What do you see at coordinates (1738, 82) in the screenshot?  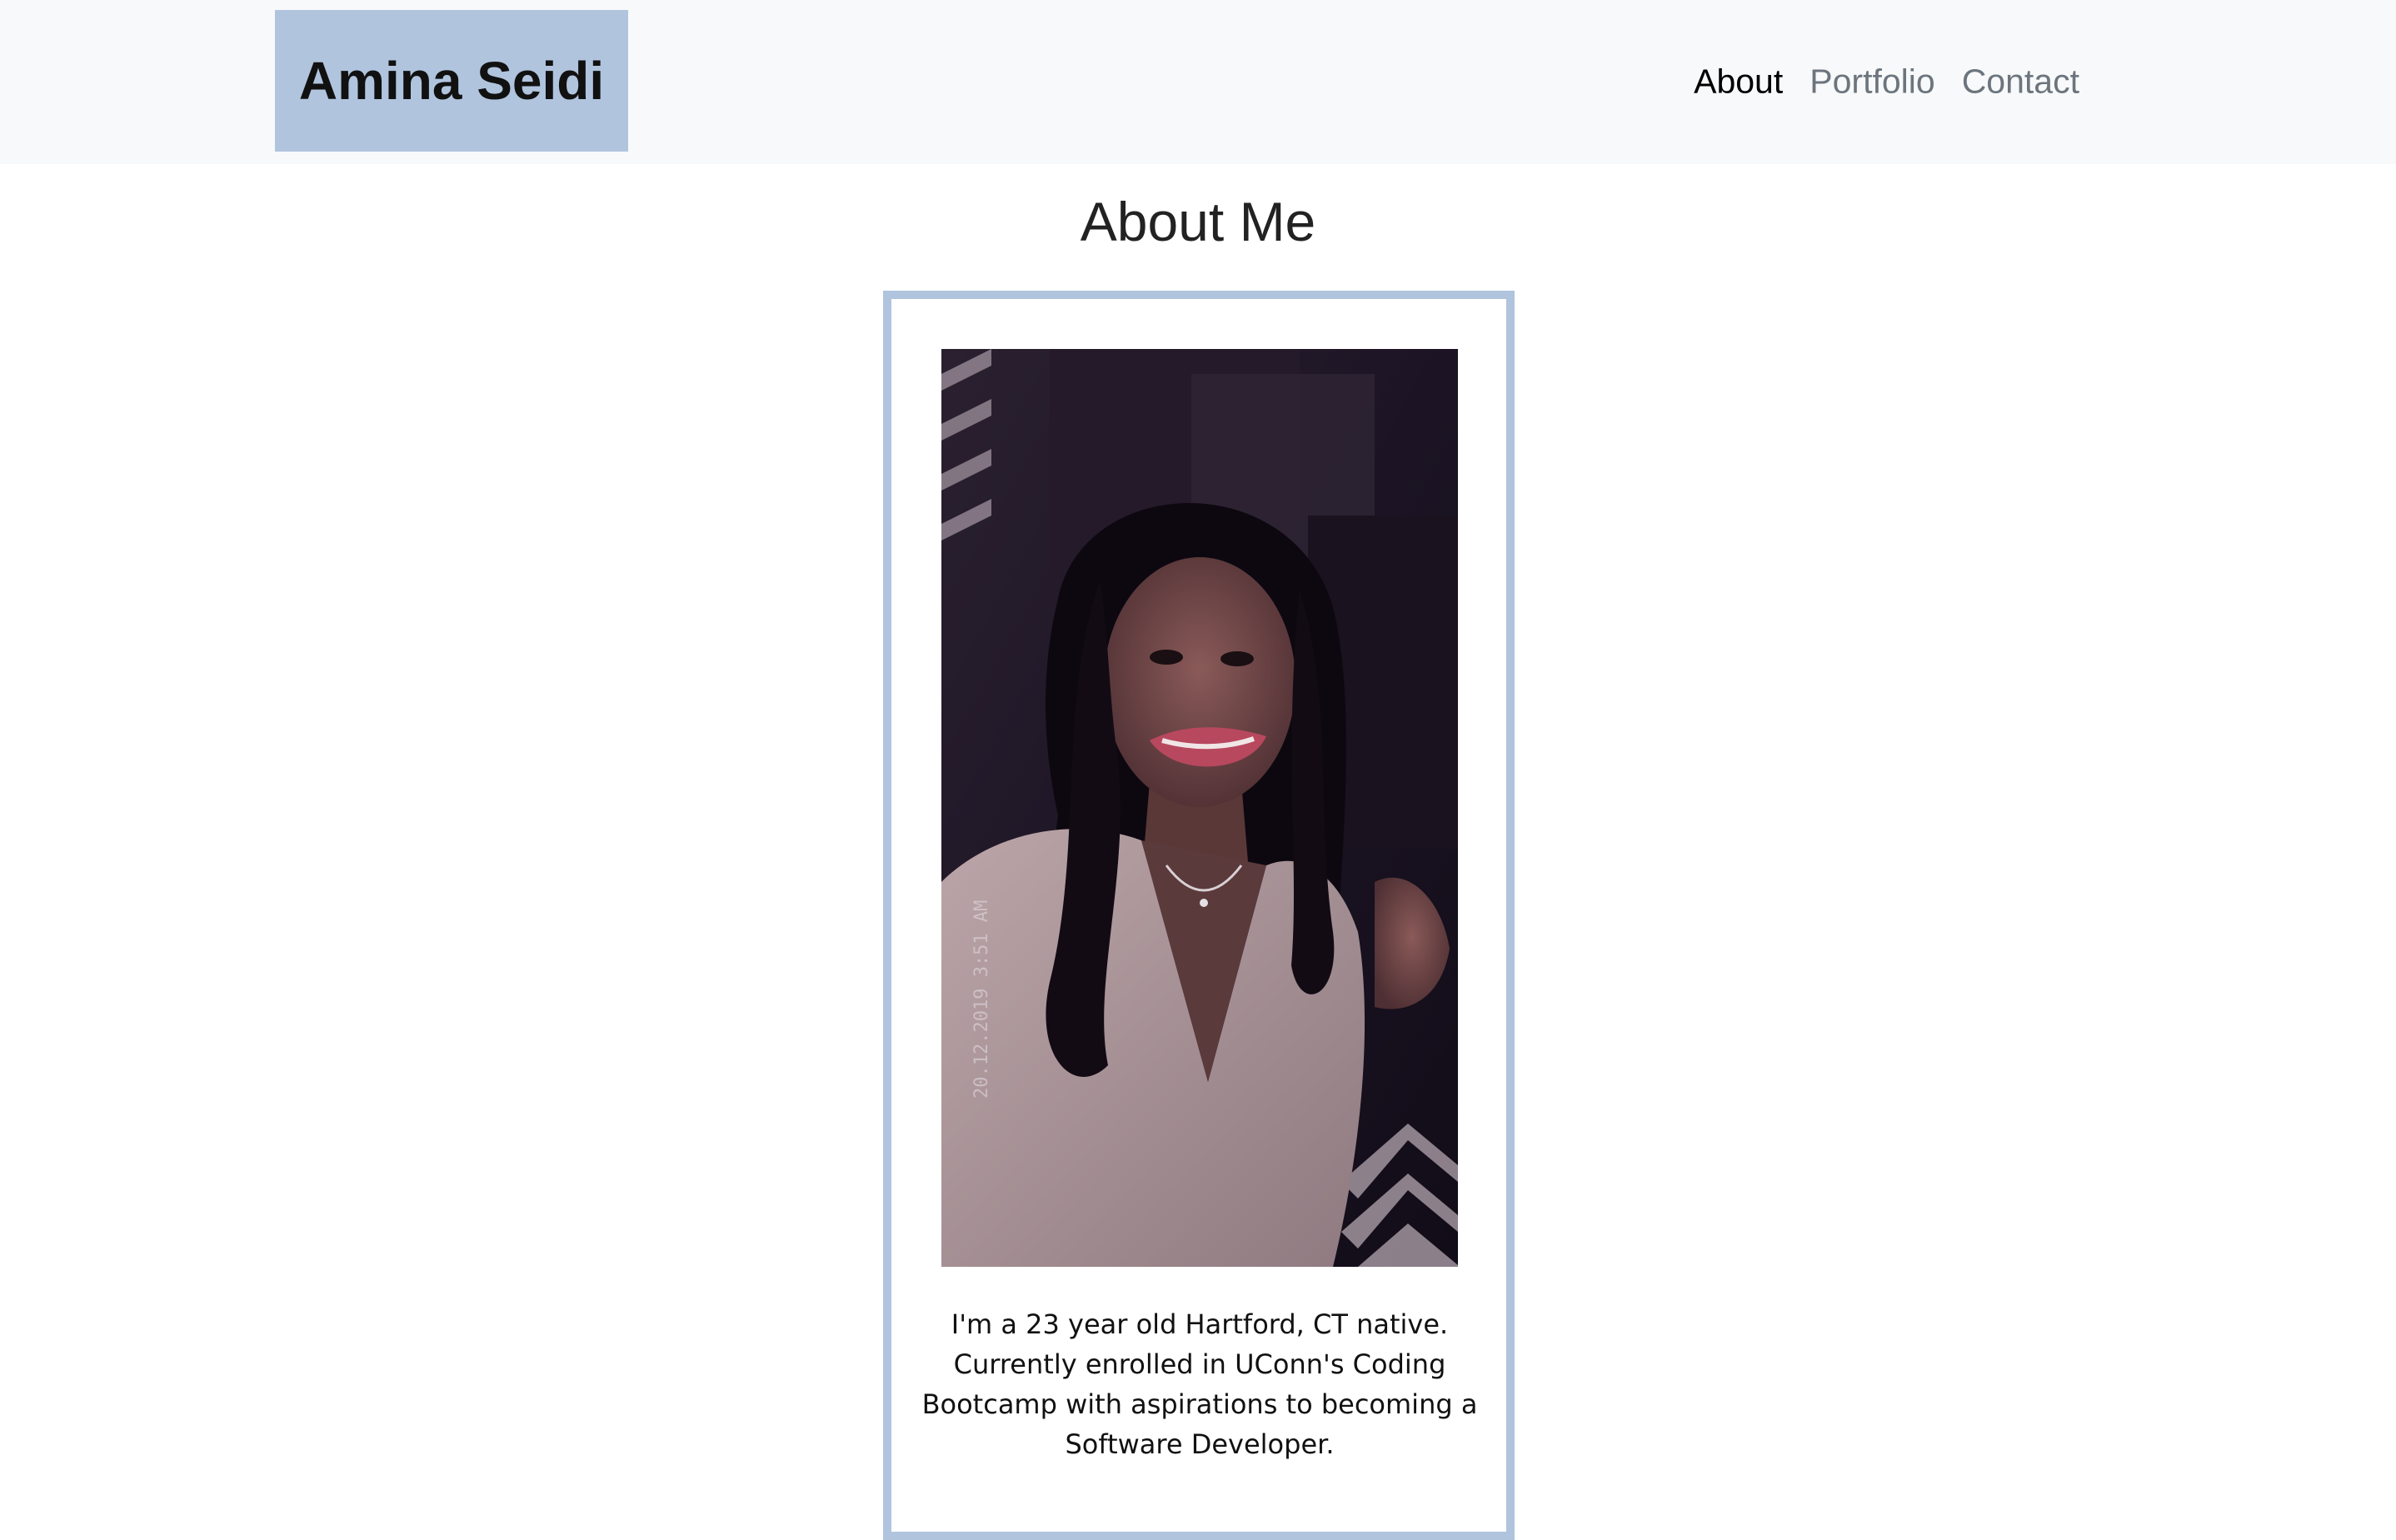 I see `nav-about-link: About` at bounding box center [1738, 82].